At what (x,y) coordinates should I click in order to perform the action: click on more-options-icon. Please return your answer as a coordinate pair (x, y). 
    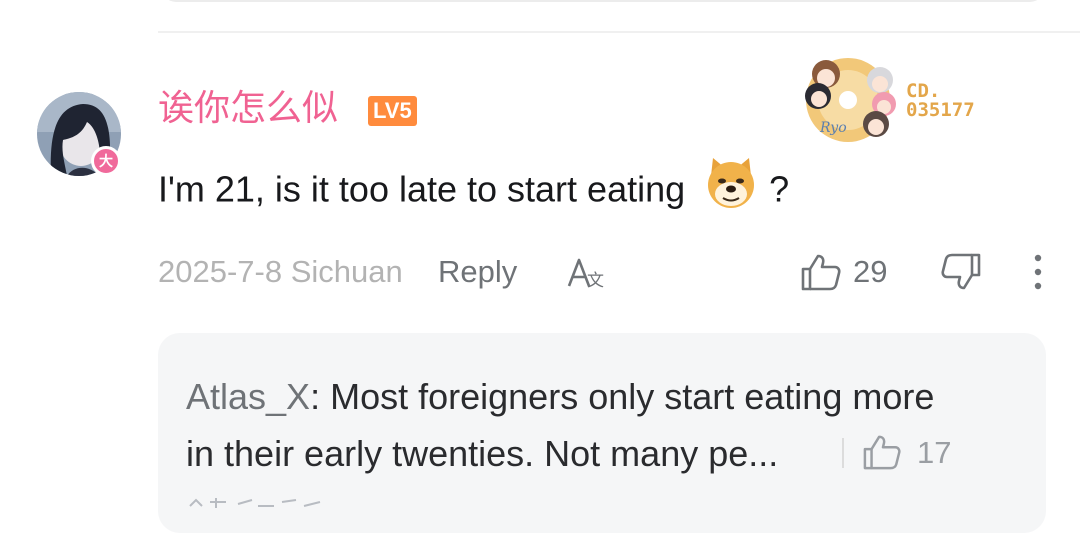
    Looking at the image, I should click on (1038, 274).